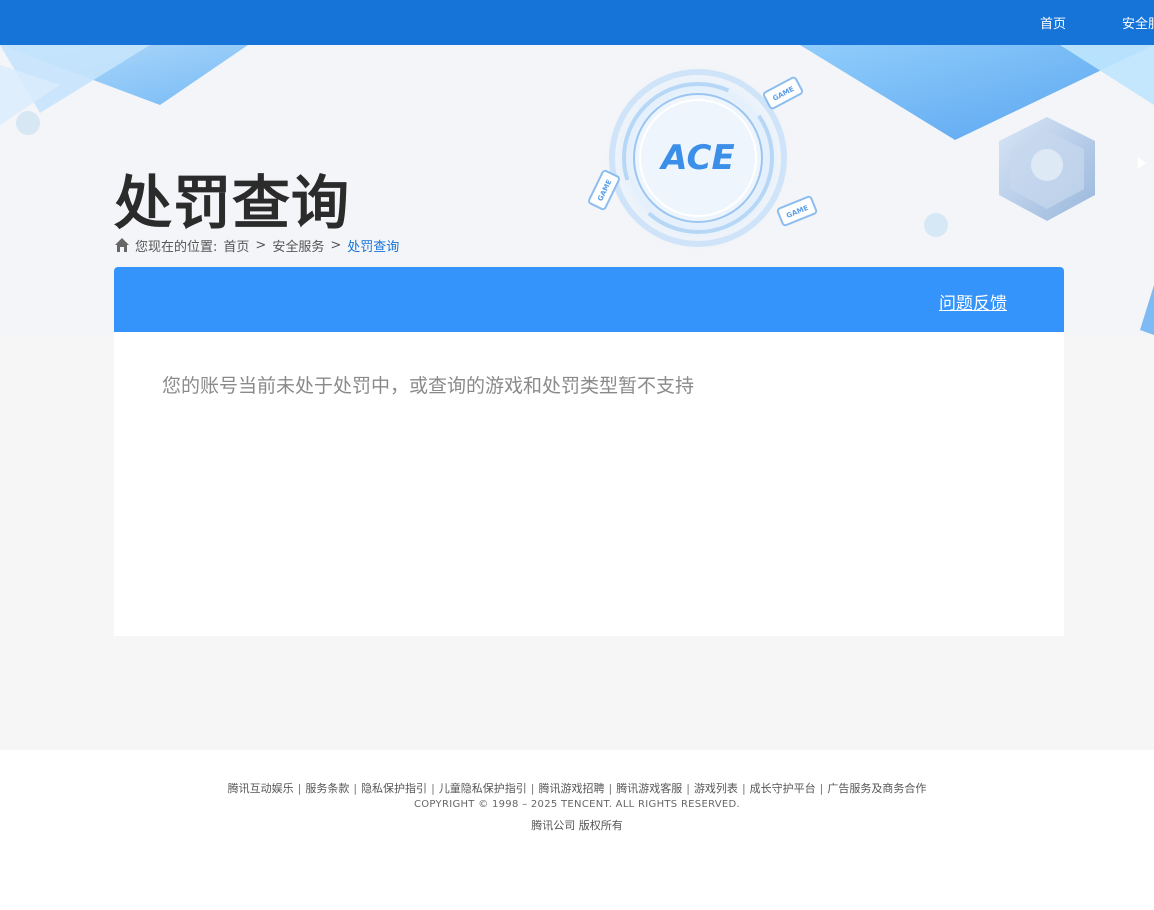 Image resolution: width=1154 pixels, height=910 pixels. I want to click on game-tag-icon: GAME, so click(783, 93).